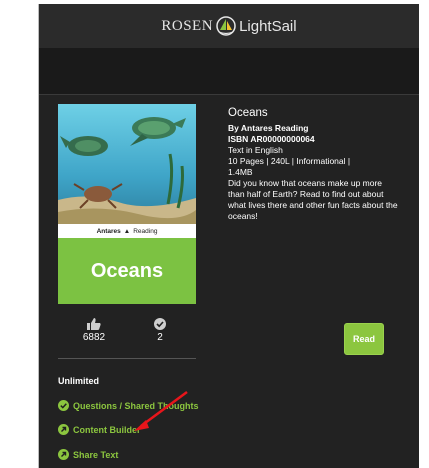 The height and width of the screenshot is (468, 429). I want to click on cover-publisher: Reading, so click(145, 231).